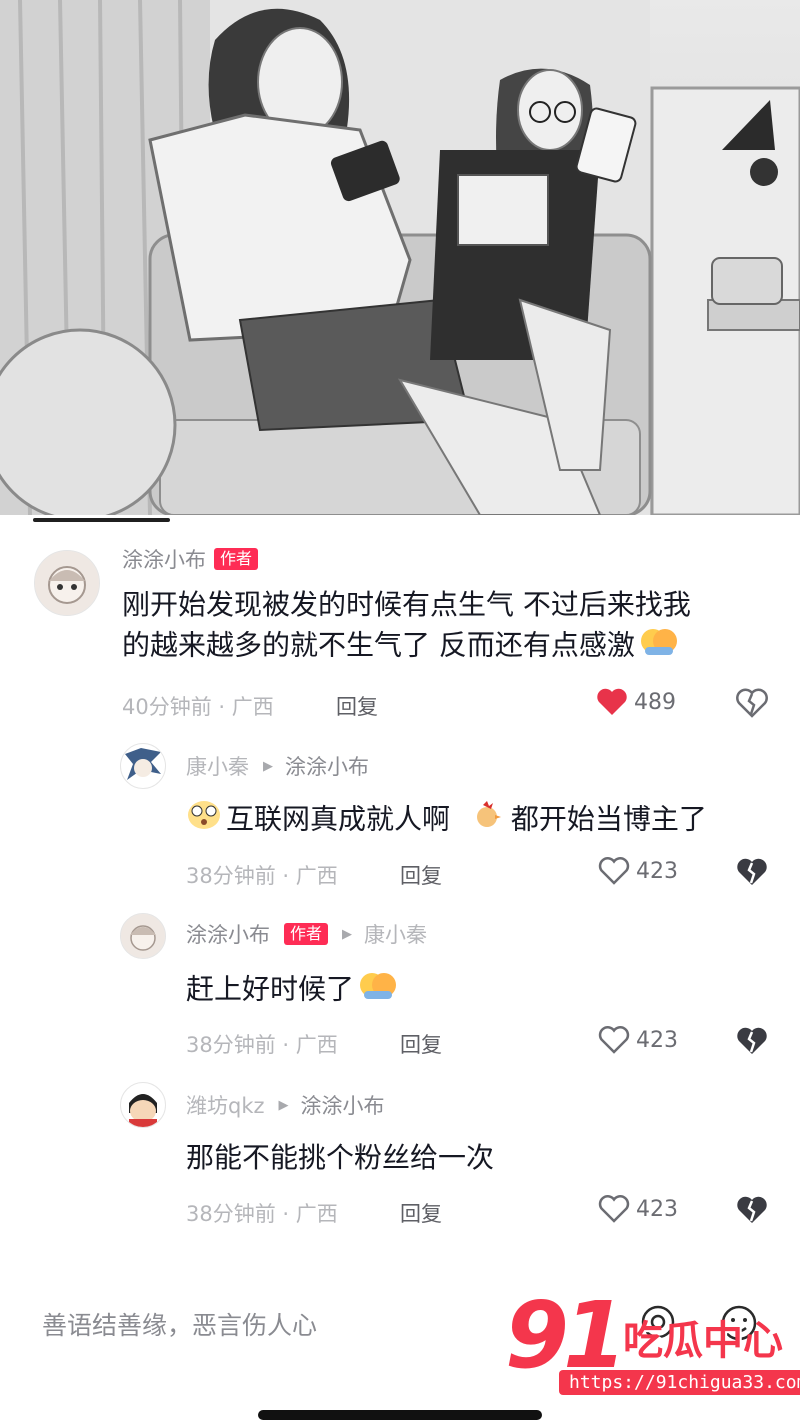 This screenshot has height=1420, width=800. What do you see at coordinates (395, 934) in the screenshot?
I see `reply-to-user: 康小秦` at bounding box center [395, 934].